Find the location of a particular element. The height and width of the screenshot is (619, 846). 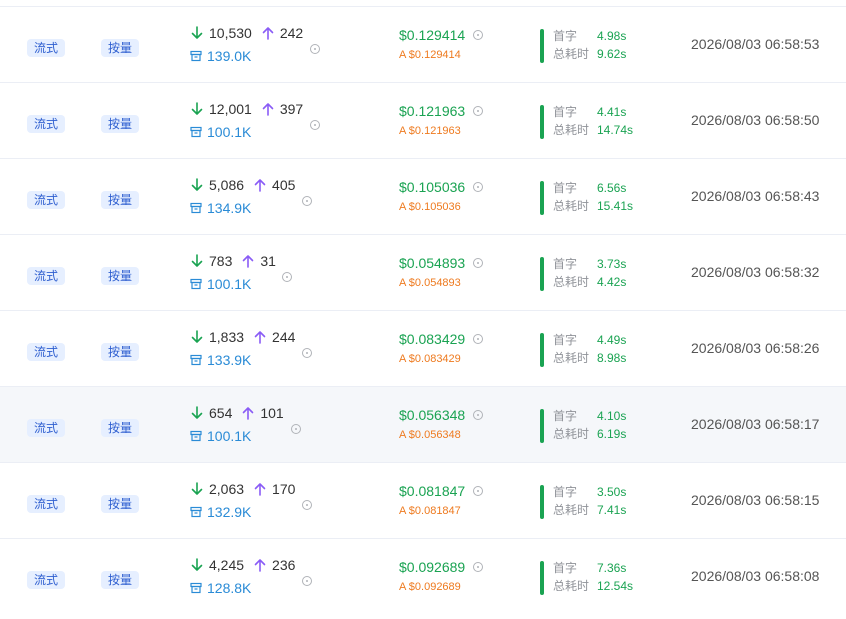

actual-price: A $0.105036 is located at coordinates (430, 207).